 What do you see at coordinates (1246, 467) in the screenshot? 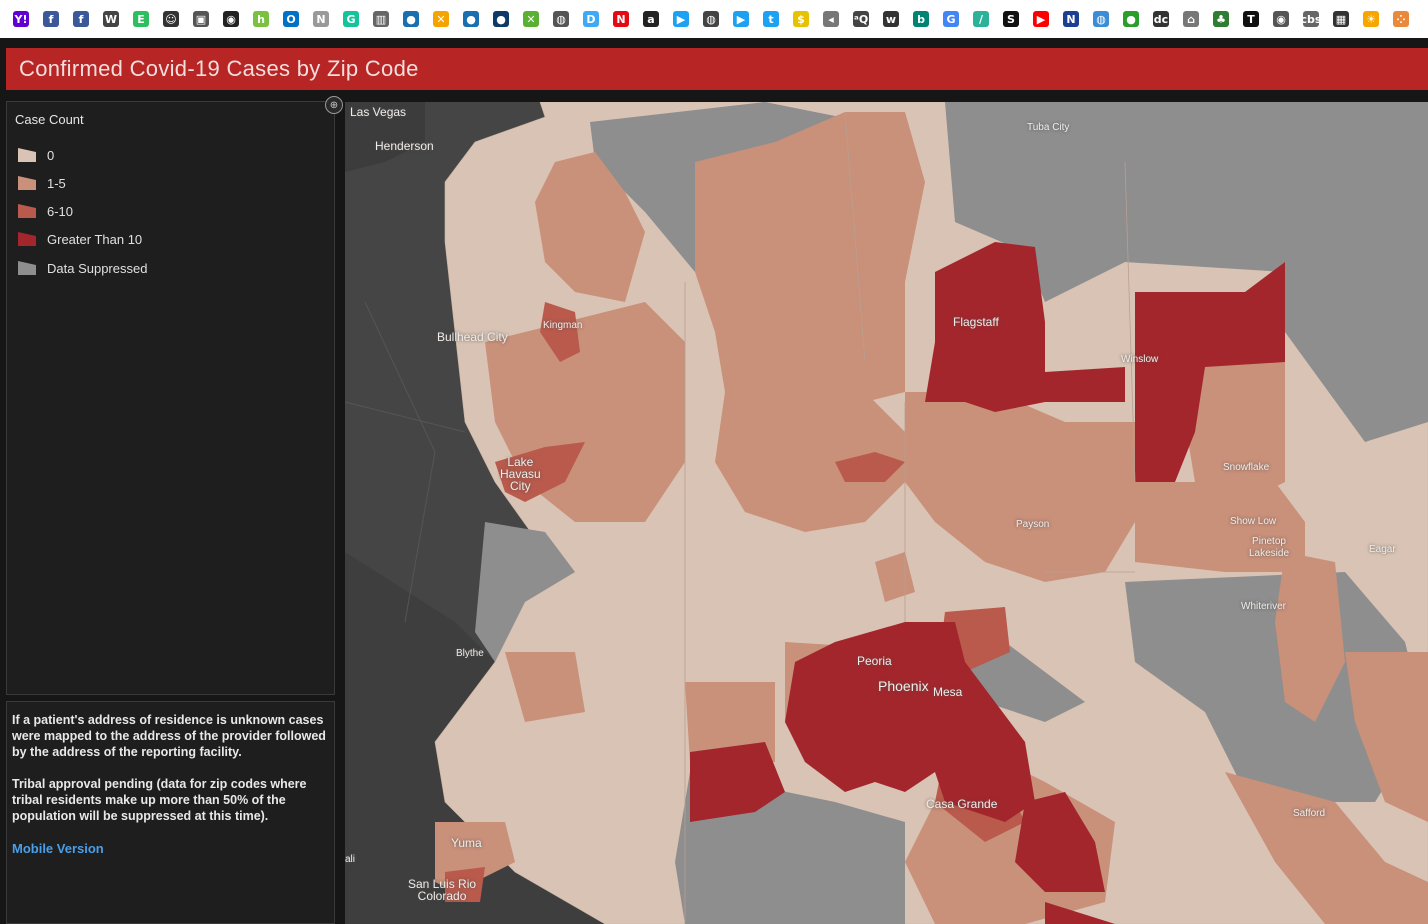
I see `city-label-snowflake: Snowflake` at bounding box center [1246, 467].